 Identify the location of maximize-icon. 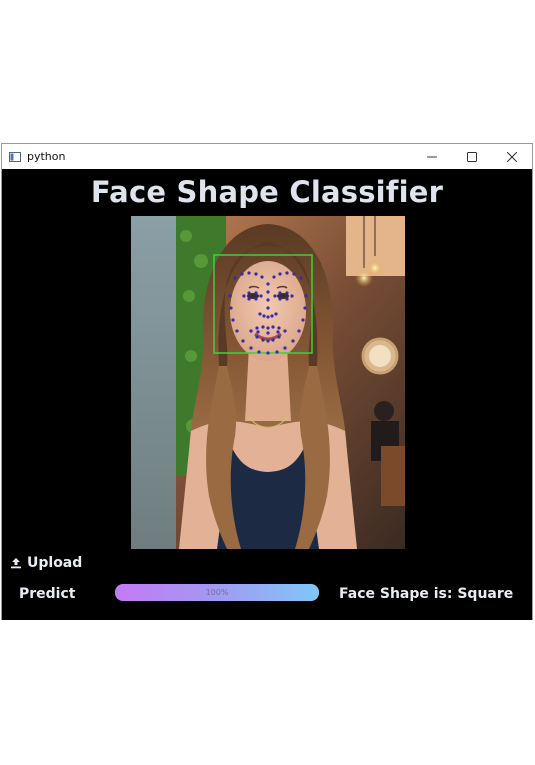
(472, 156).